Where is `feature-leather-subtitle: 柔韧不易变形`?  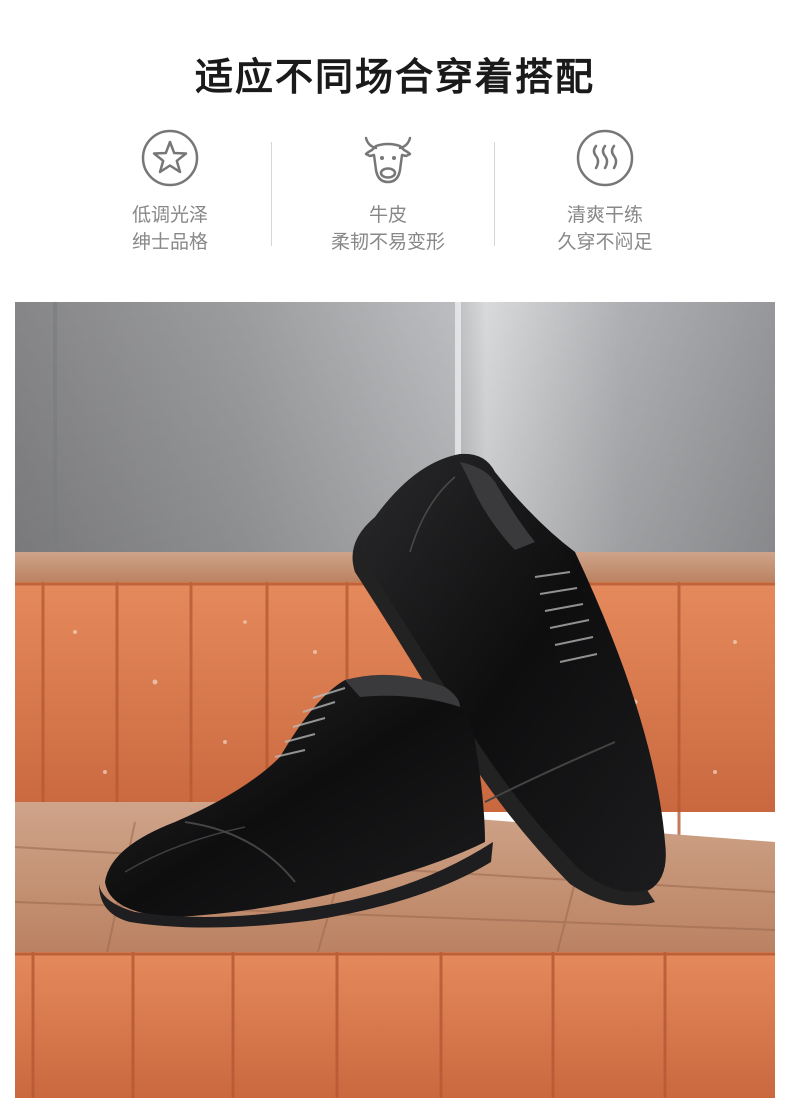
feature-leather-subtitle: 柔韧不易变形 is located at coordinates (387, 242).